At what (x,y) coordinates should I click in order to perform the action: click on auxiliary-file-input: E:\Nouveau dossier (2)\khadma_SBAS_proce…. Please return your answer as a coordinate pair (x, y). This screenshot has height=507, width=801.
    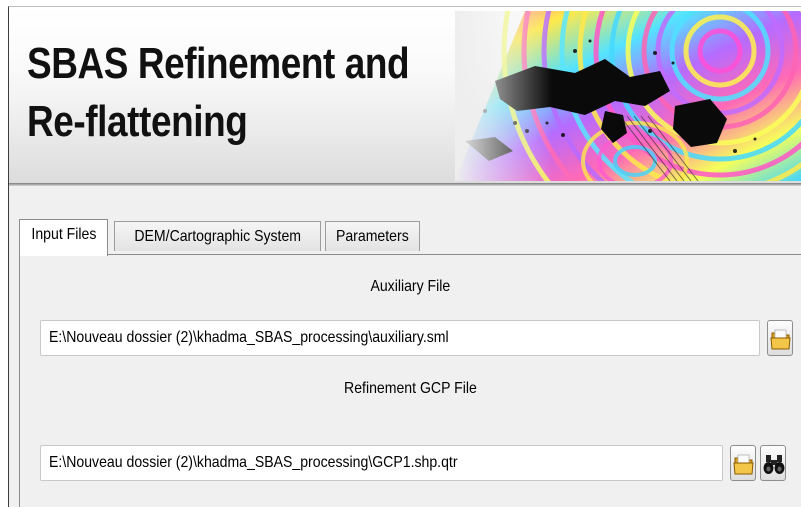
    Looking at the image, I should click on (400, 338).